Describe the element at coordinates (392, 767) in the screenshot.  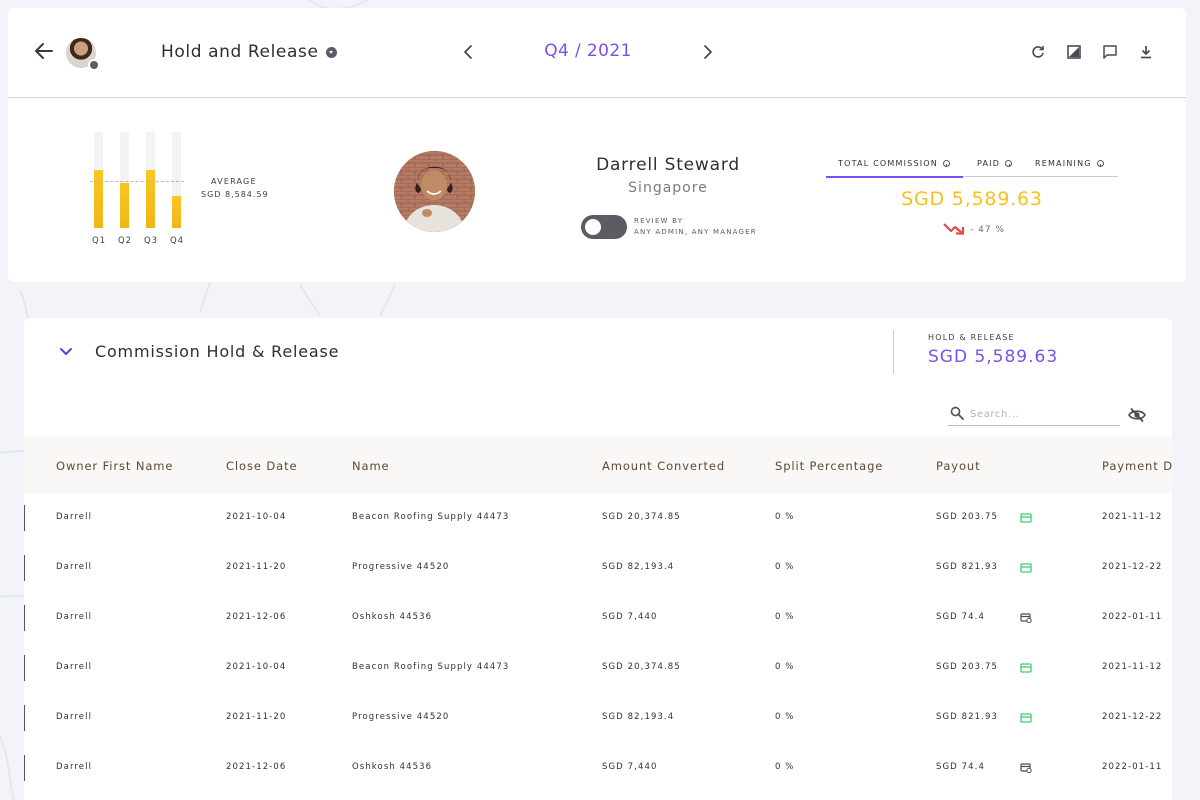
I see `table-cell: Oshkosh 44536` at that location.